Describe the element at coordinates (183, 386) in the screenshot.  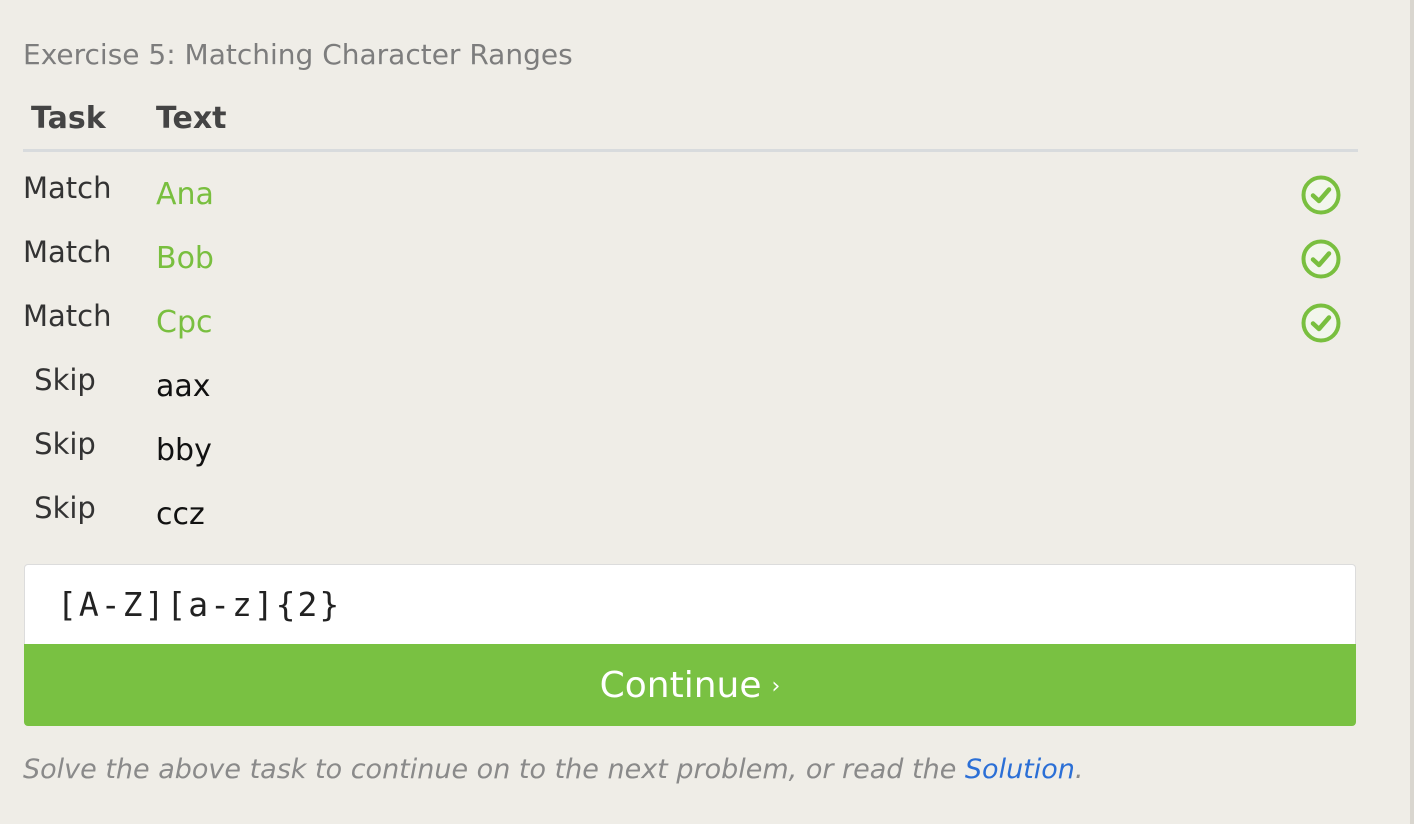
I see `row-text: aax` at that location.